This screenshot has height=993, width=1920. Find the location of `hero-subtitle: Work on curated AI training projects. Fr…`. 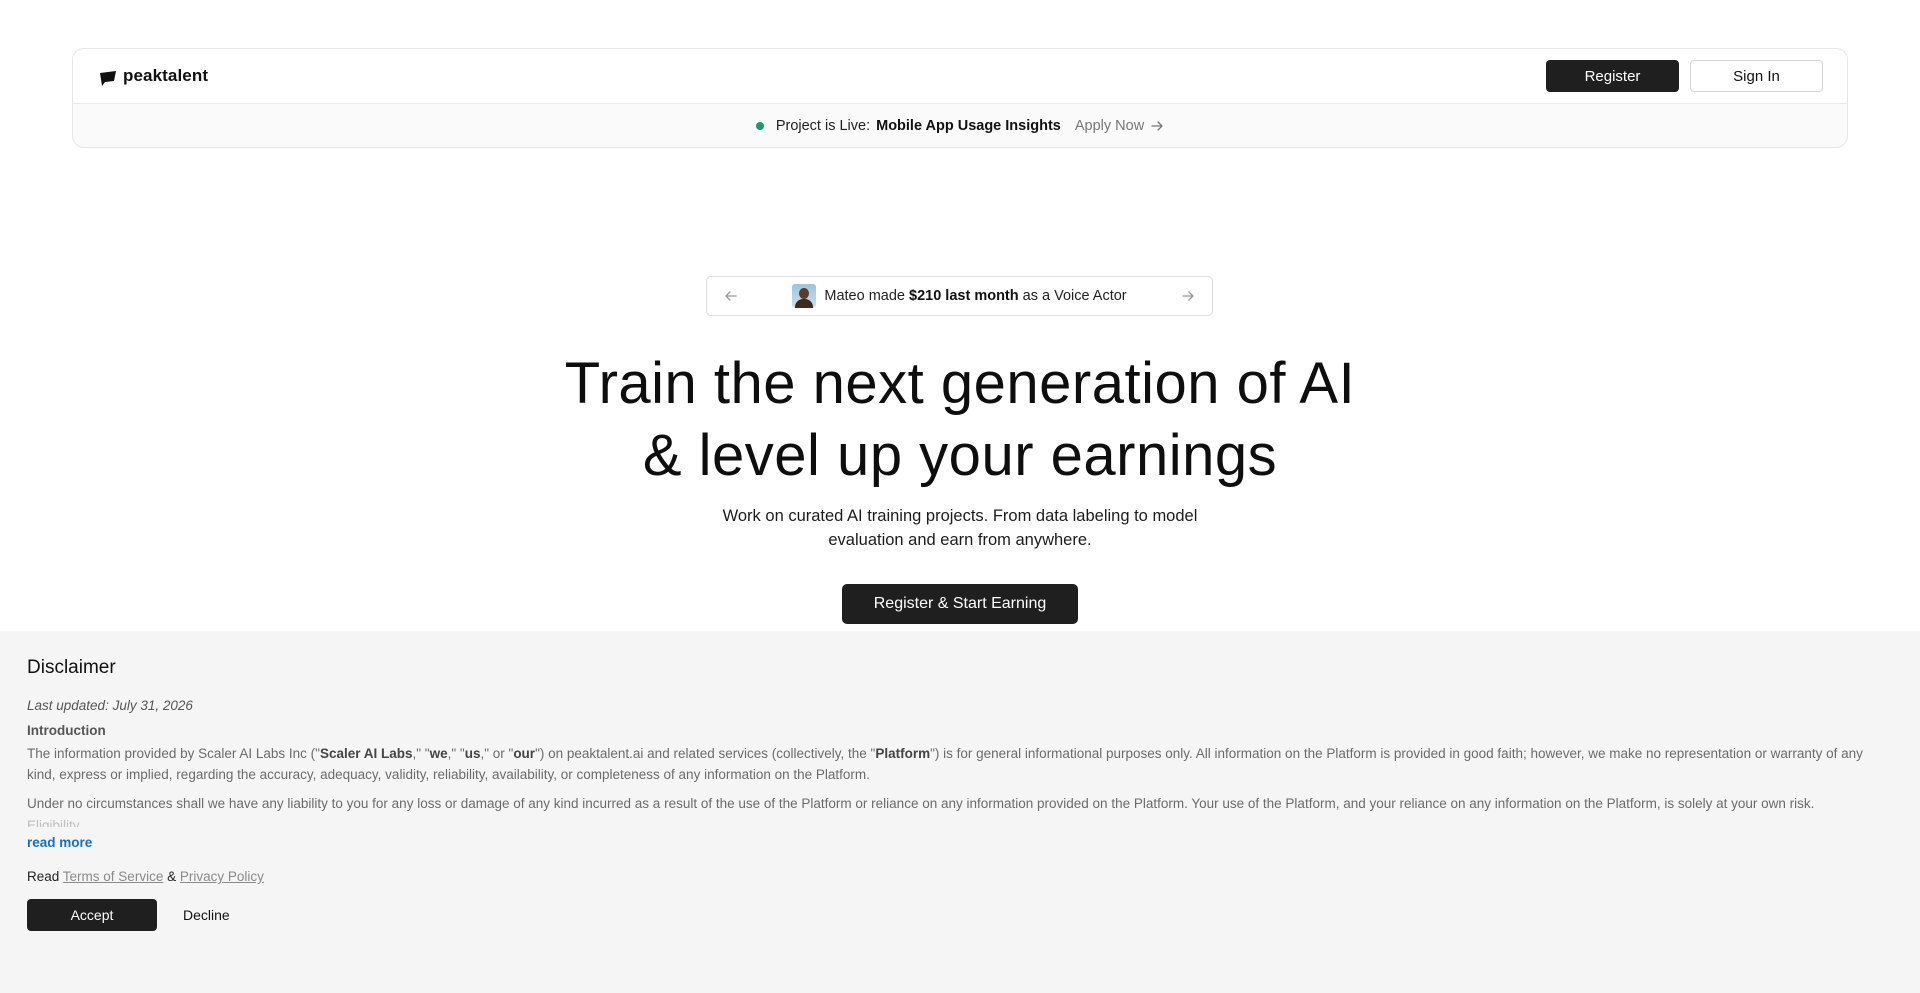

hero-subtitle: Work on curated AI training projects. Fr… is located at coordinates (960, 528).